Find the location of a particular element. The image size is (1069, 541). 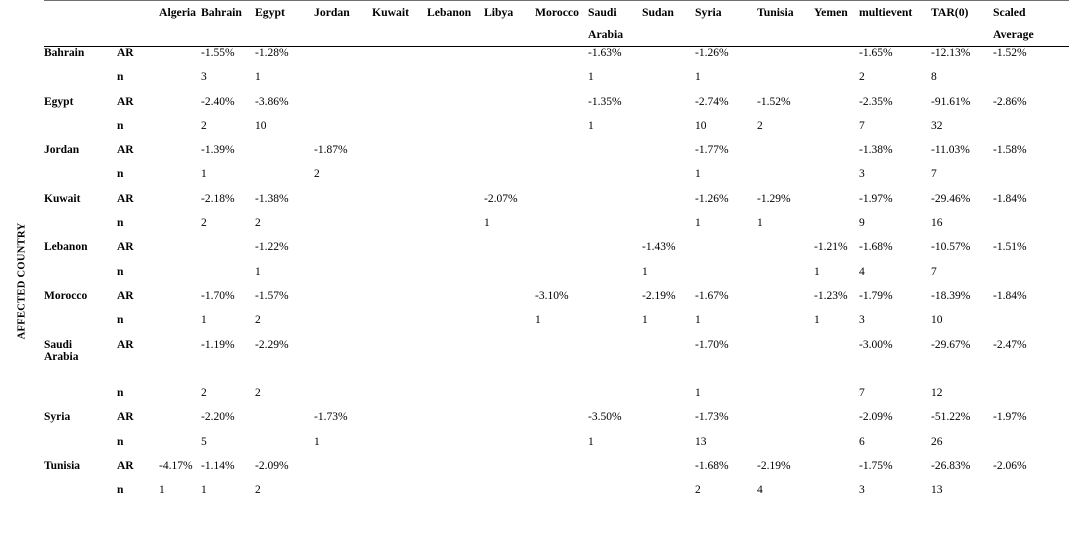

cell-lebanon-n is located at coordinates (455, 278).